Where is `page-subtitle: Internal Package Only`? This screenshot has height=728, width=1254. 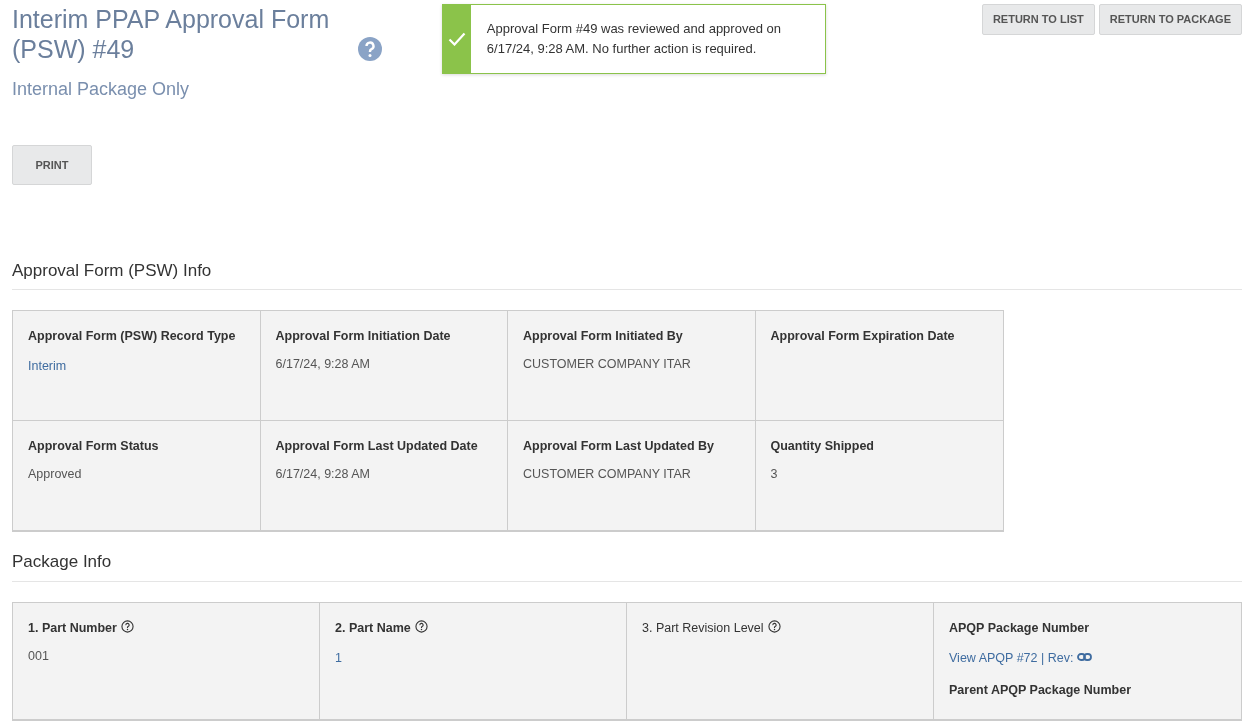
page-subtitle: Internal Package Only is located at coordinates (101, 89).